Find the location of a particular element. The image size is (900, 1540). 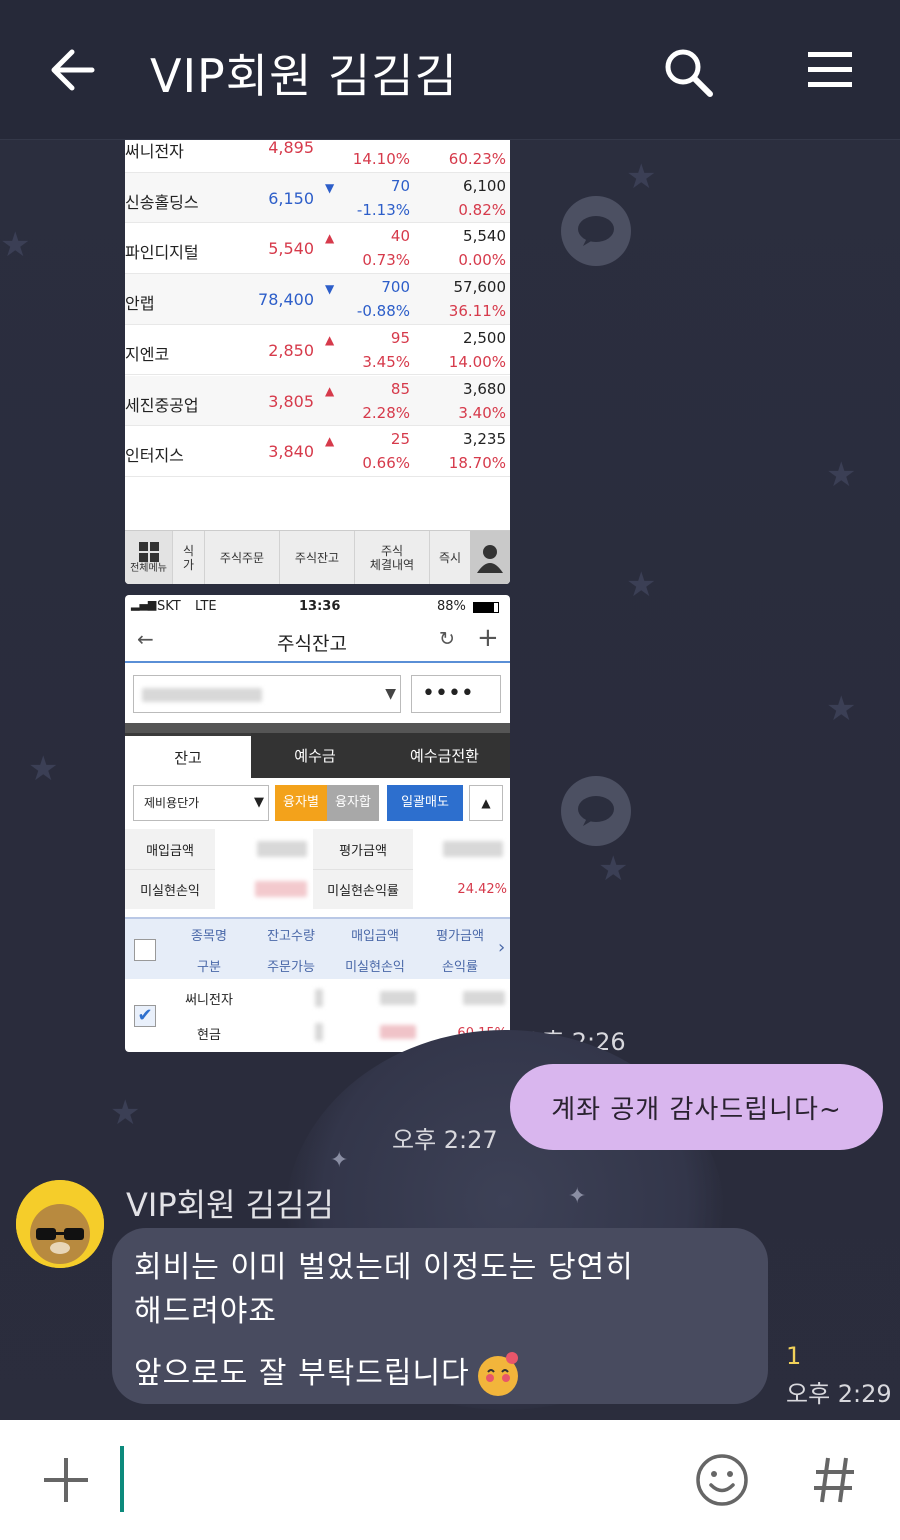

message-input is located at coordinates (122, 1479).